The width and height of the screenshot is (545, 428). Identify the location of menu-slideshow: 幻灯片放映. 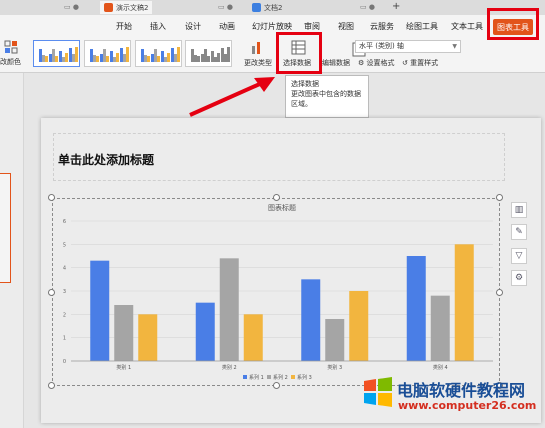
(272, 26).